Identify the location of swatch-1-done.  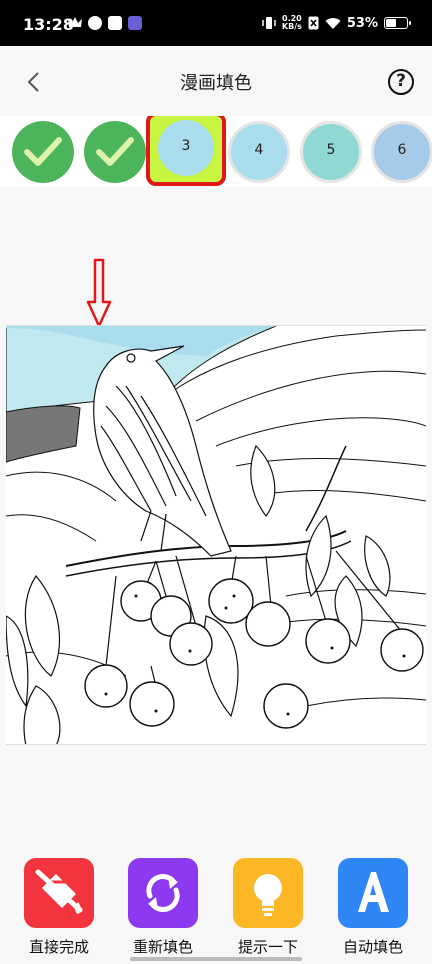
(43, 152).